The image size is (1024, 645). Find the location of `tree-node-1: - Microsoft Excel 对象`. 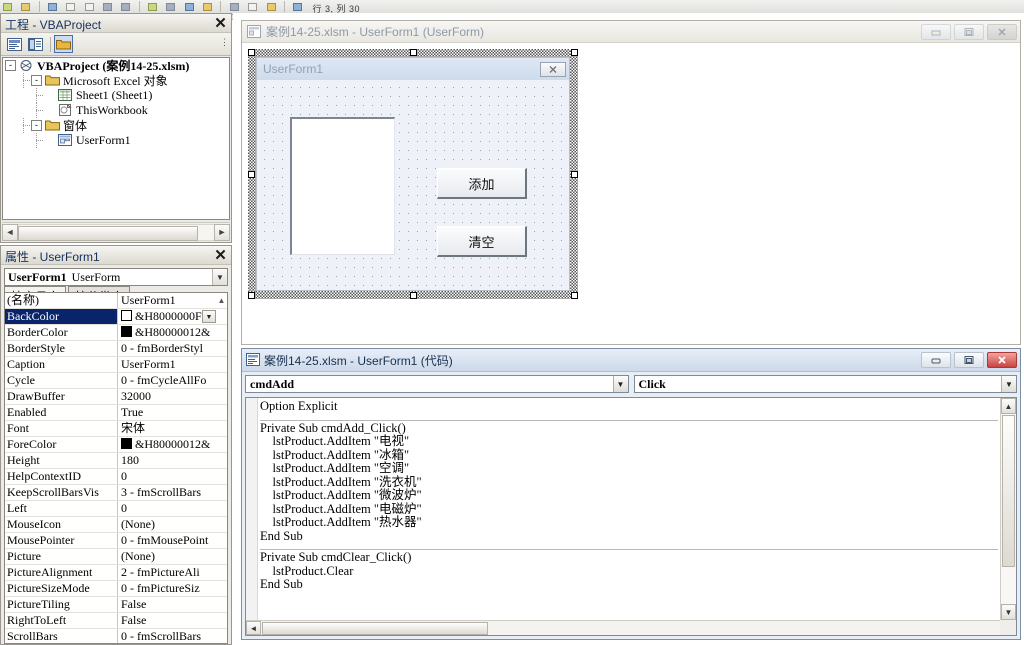

tree-node-1: - Microsoft Excel 对象 is located at coordinates (116, 80).